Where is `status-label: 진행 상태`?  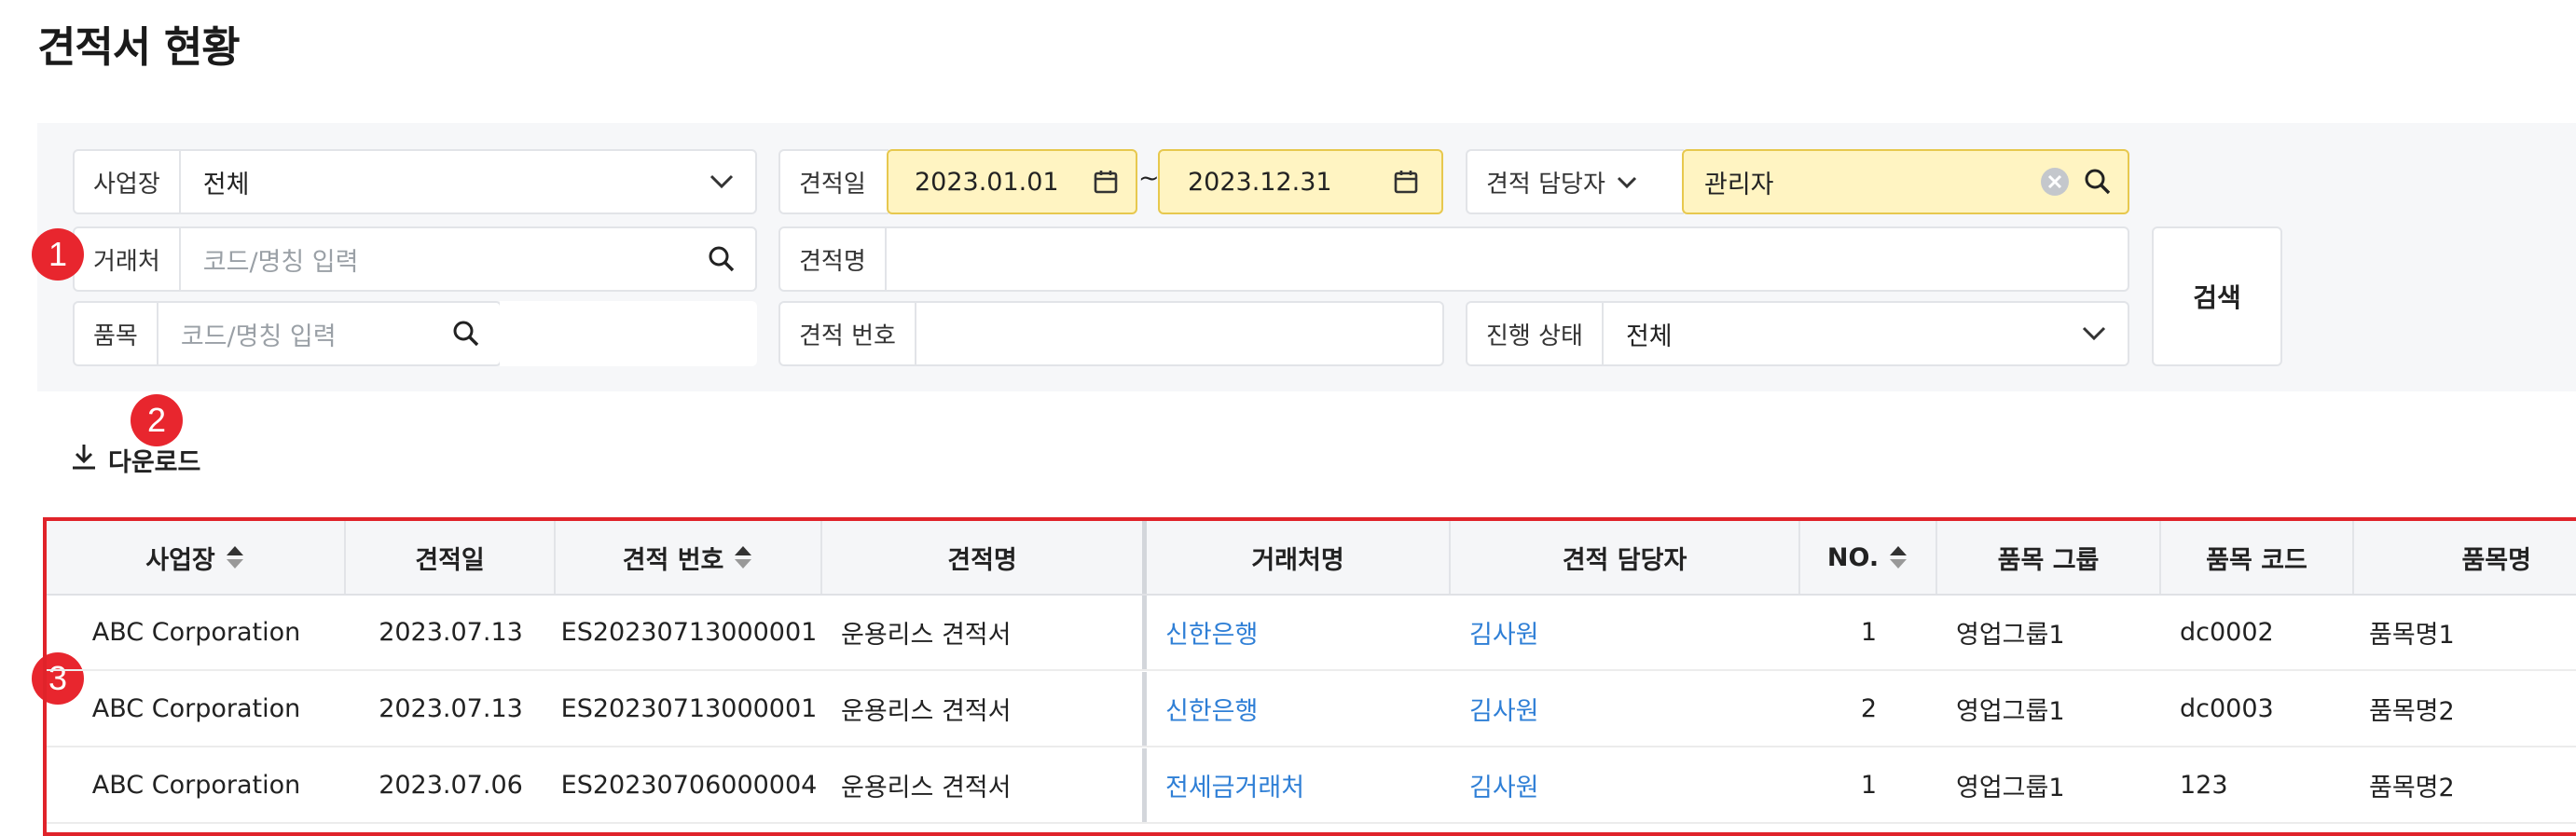
status-label: 진행 상태 is located at coordinates (1535, 333).